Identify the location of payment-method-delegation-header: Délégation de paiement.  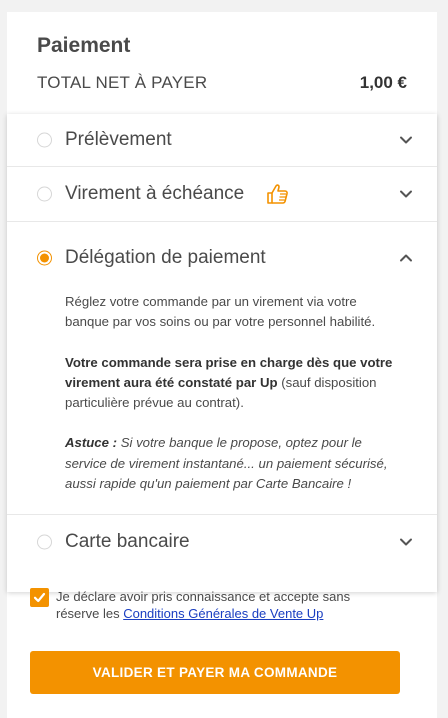
(222, 258).